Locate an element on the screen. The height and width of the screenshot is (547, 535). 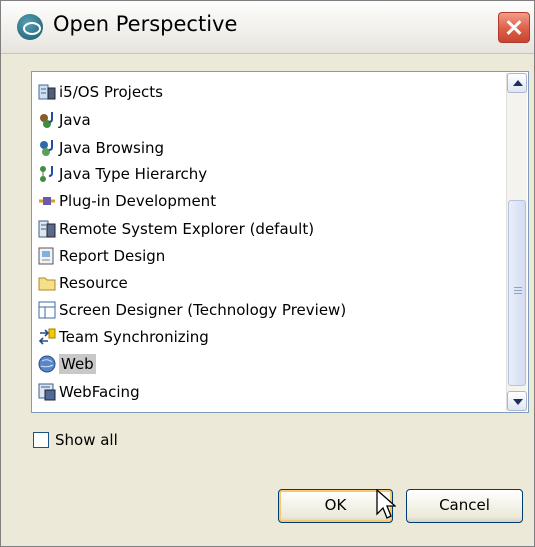
perspective-item: Java Browsing is located at coordinates (101, 147).